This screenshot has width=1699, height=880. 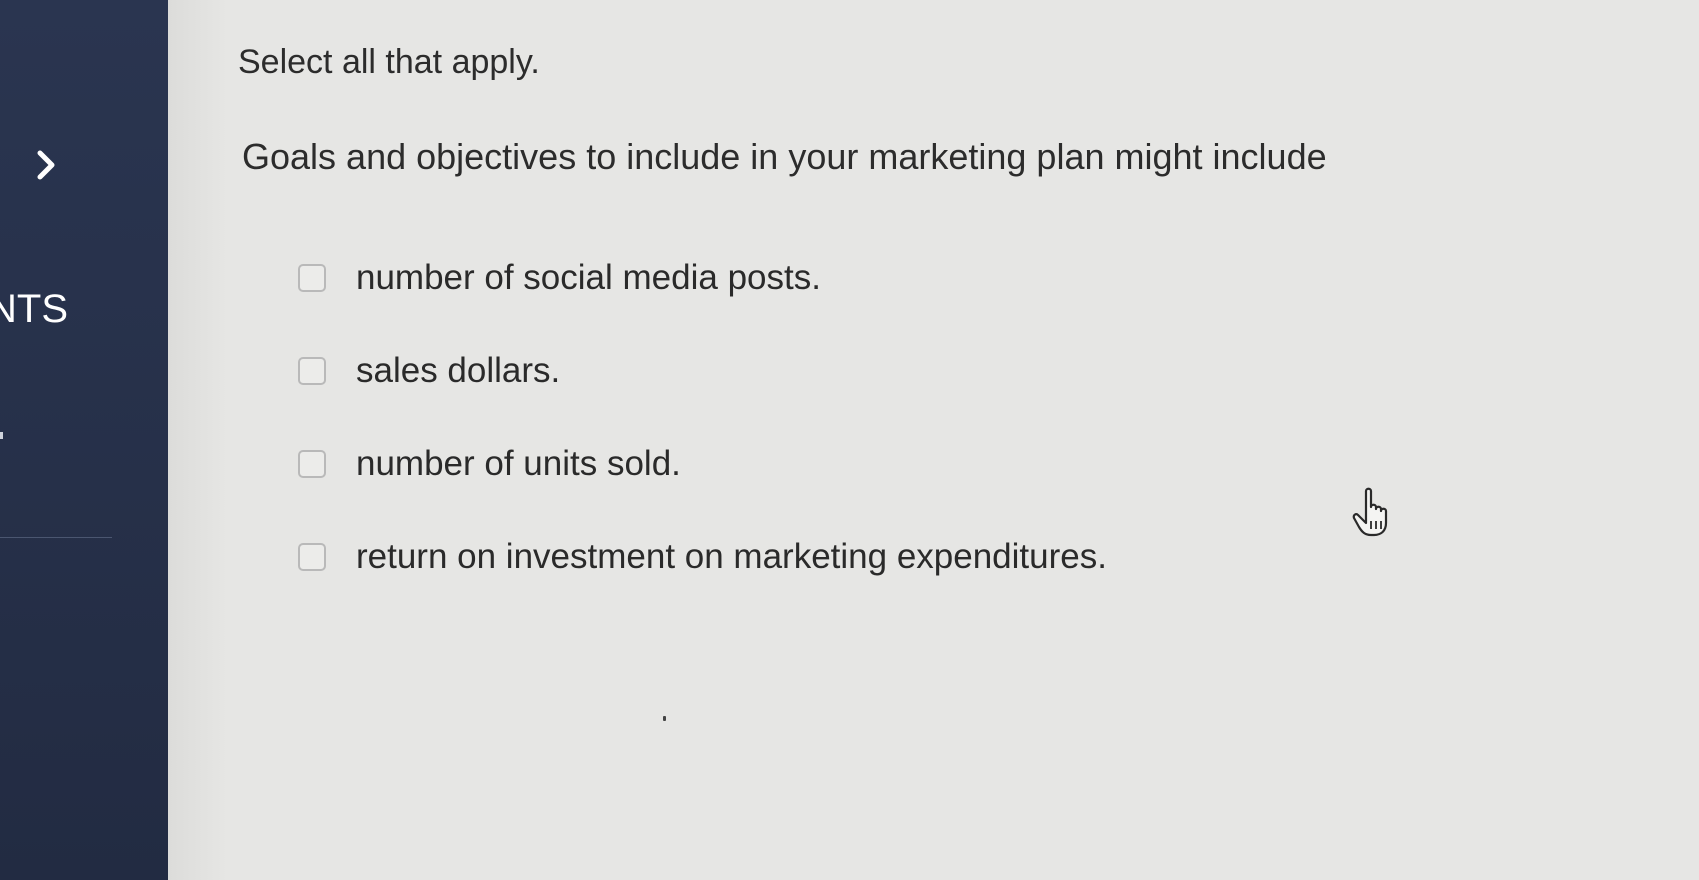 What do you see at coordinates (389, 62) in the screenshot?
I see `question-instruction: Select all that apply.` at bounding box center [389, 62].